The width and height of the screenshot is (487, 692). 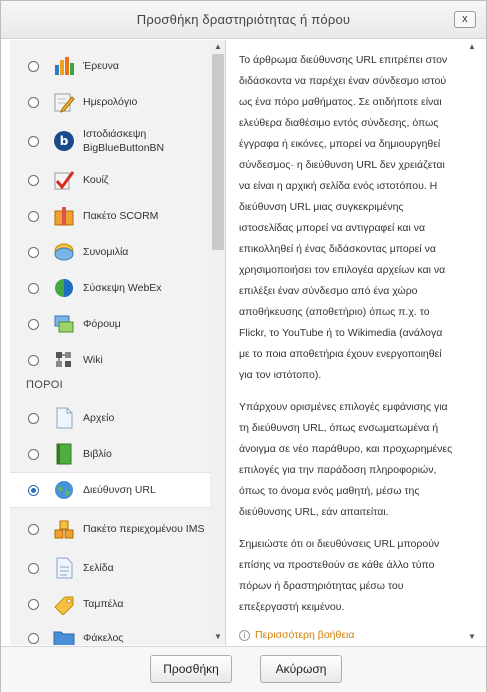 I want to click on folder-icon, so click(x=64, y=636).